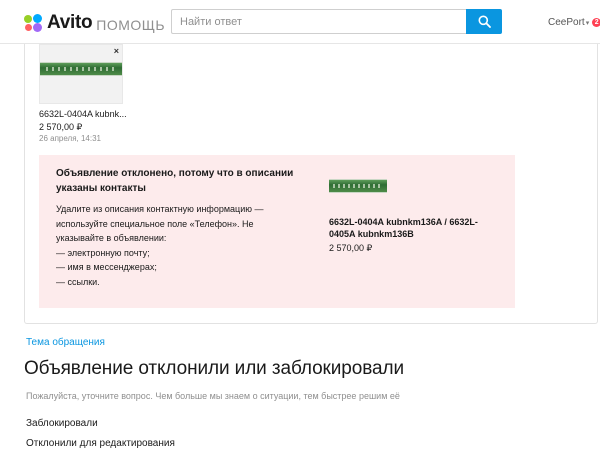 The image size is (600, 456). I want to click on option-rejected-for-editing: Отклонили для редактирования, so click(100, 443).